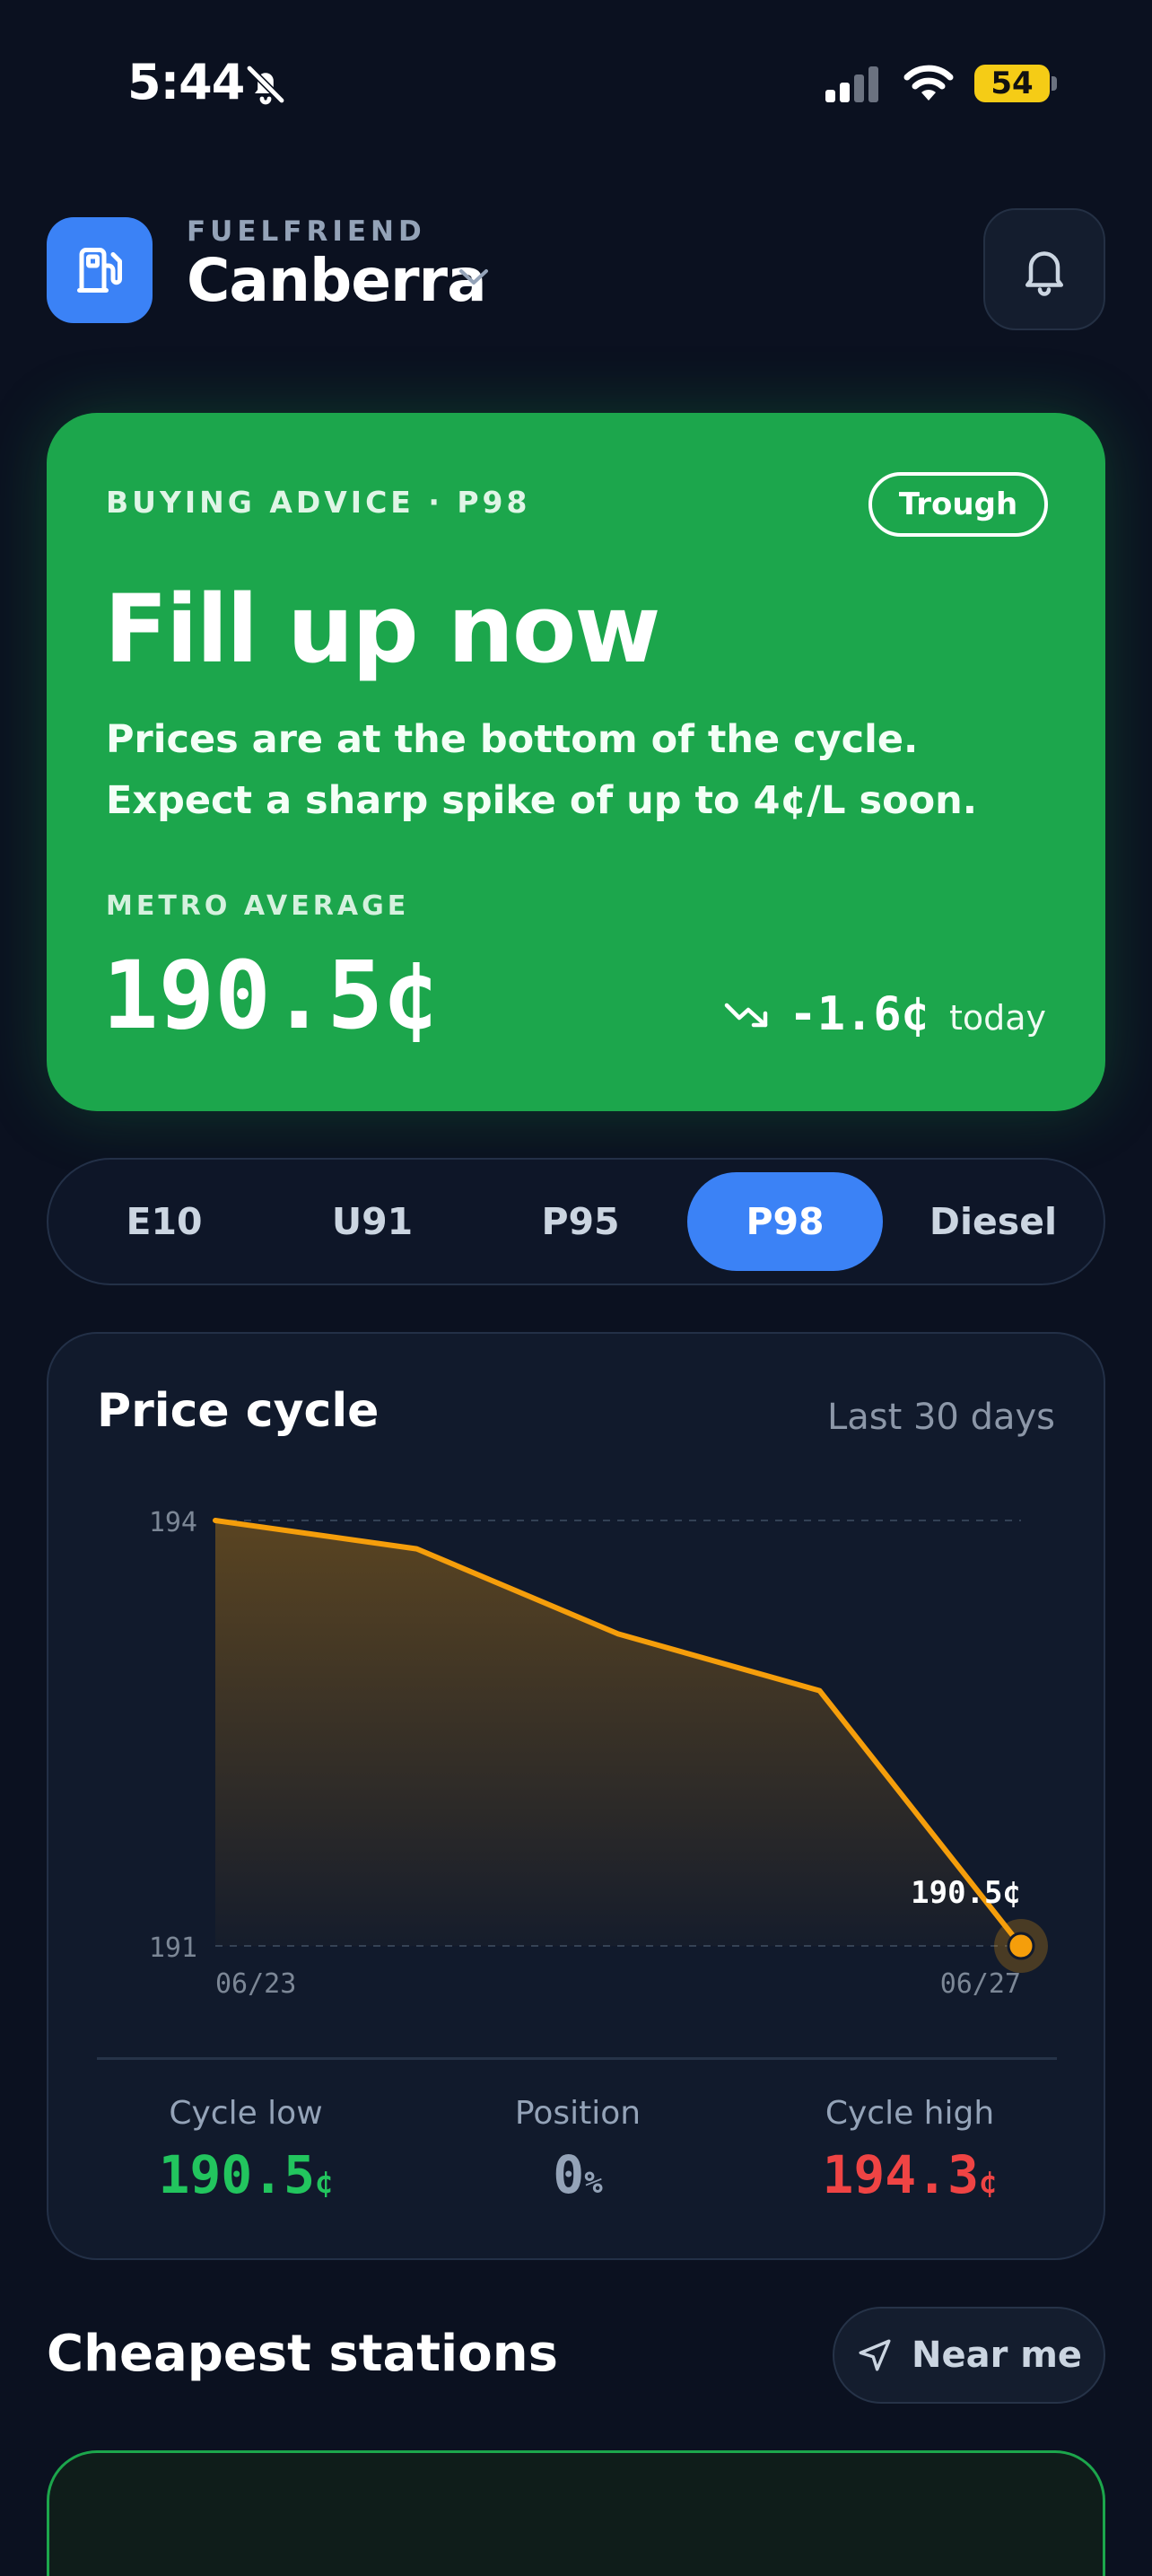 This screenshot has width=1152, height=2576. I want to click on advice-title: Fill up now, so click(381, 629).